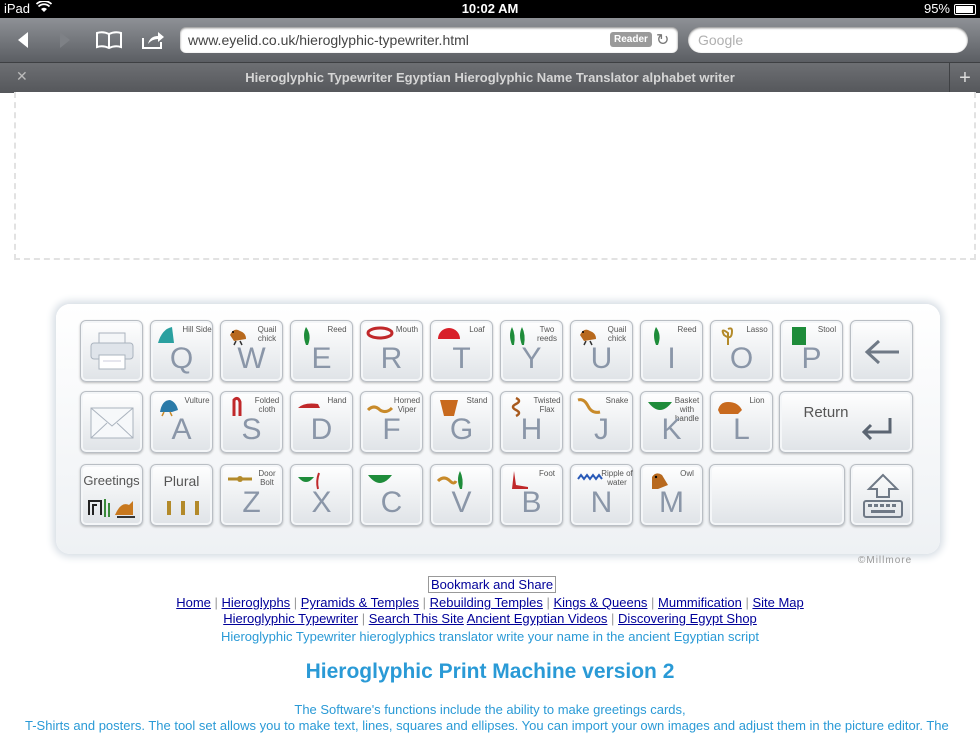 Image resolution: width=980 pixels, height=735 pixels. I want to click on clock: 10:02 AM, so click(490, 8).